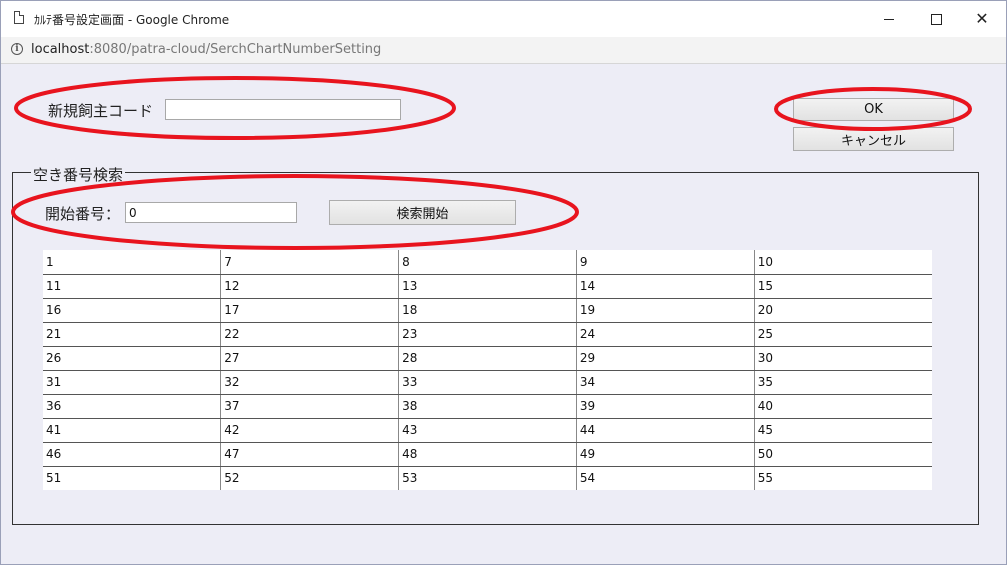  I want to click on table-cell: 12, so click(310, 286).